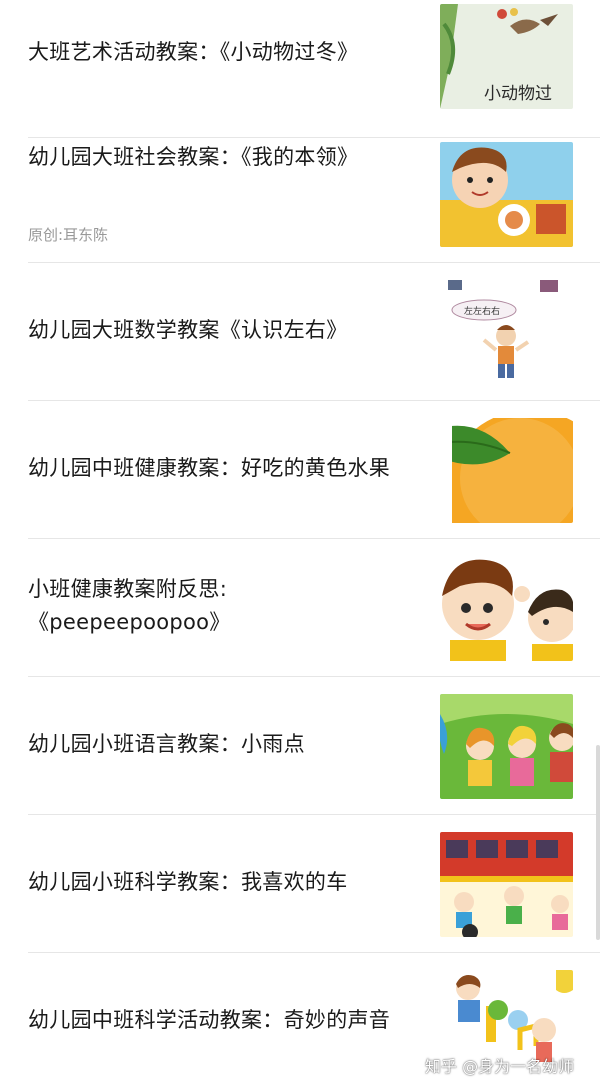 Image resolution: width=600 pixels, height=1091 pixels. I want to click on article-title: 幼儿园中班健康教案：好吃的黄色水果, so click(220, 468).